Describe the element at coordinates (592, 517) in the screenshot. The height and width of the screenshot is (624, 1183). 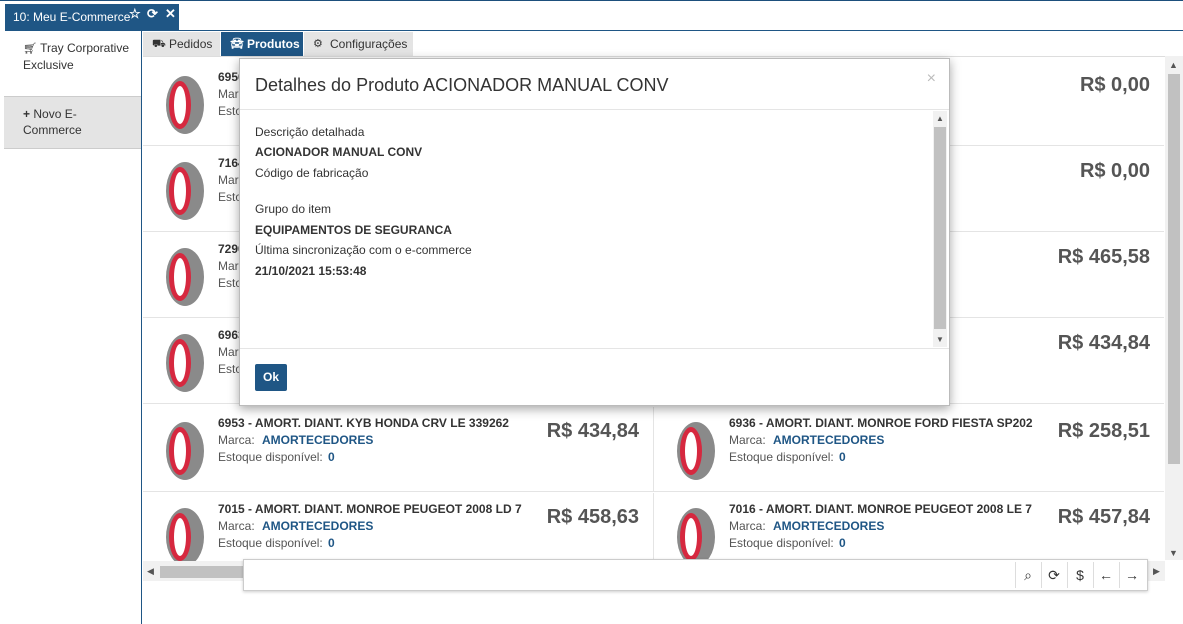
I see `product-price: R$ 458,63` at that location.